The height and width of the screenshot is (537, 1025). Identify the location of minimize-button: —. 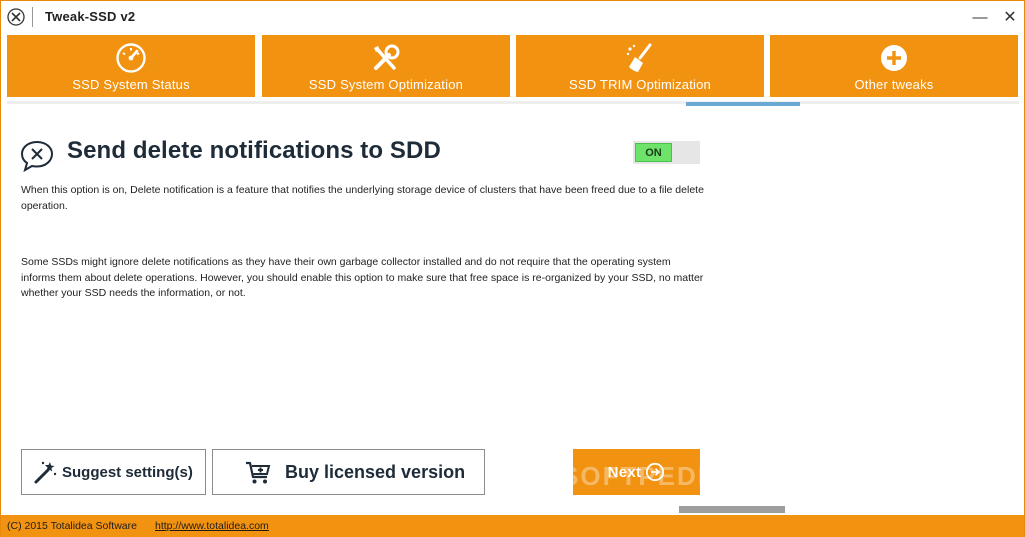
(980, 17).